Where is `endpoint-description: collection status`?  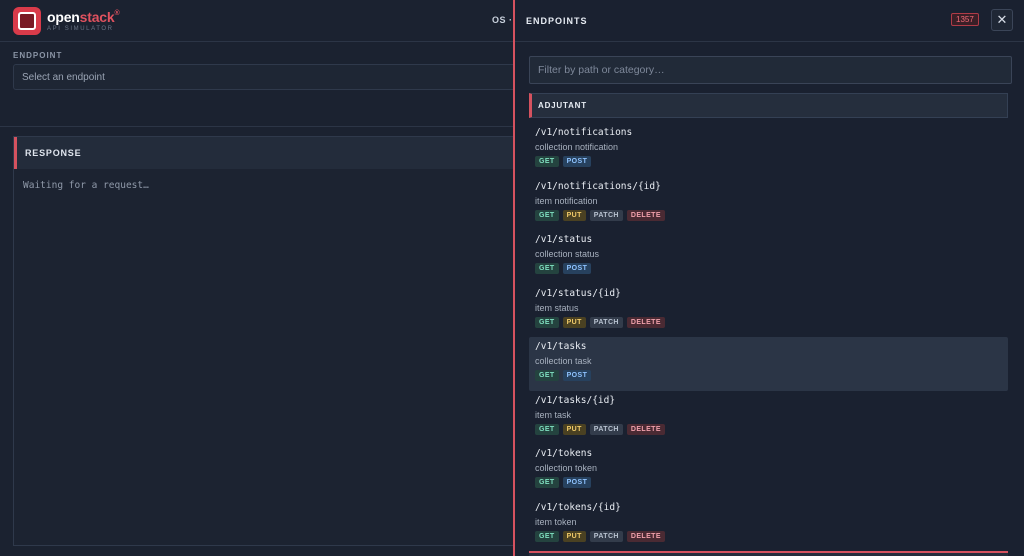 endpoint-description: collection status is located at coordinates (567, 254).